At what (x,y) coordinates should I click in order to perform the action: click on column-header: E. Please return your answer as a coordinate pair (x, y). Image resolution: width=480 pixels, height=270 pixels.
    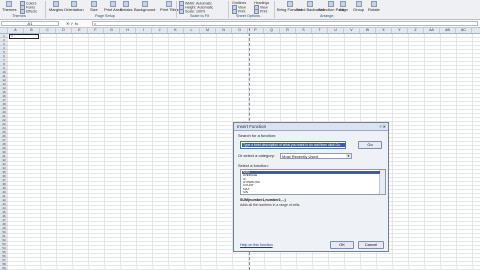
    Looking at the image, I should click on (80, 30).